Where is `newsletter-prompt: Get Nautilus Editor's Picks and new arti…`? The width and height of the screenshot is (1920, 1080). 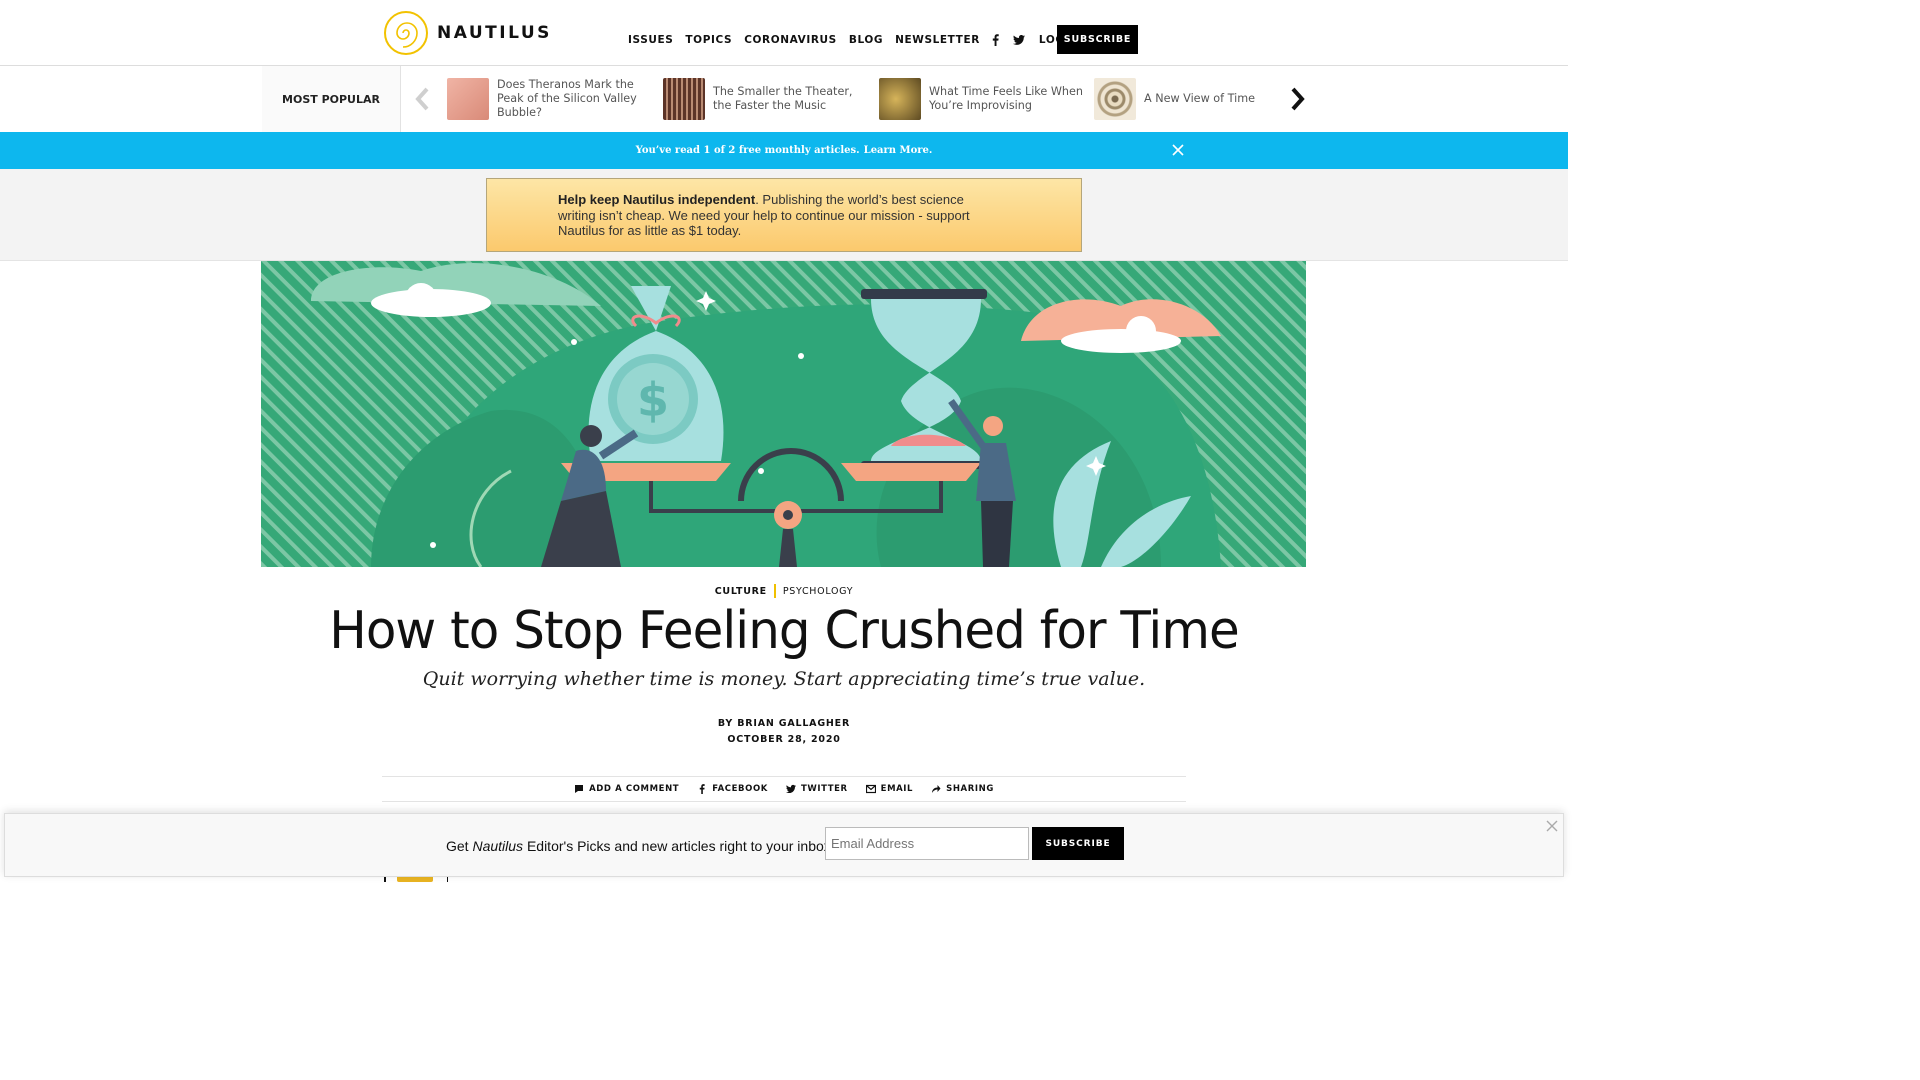
newsletter-prompt: Get Nautilus Editor's Picks and new arti… is located at coordinates (640, 846).